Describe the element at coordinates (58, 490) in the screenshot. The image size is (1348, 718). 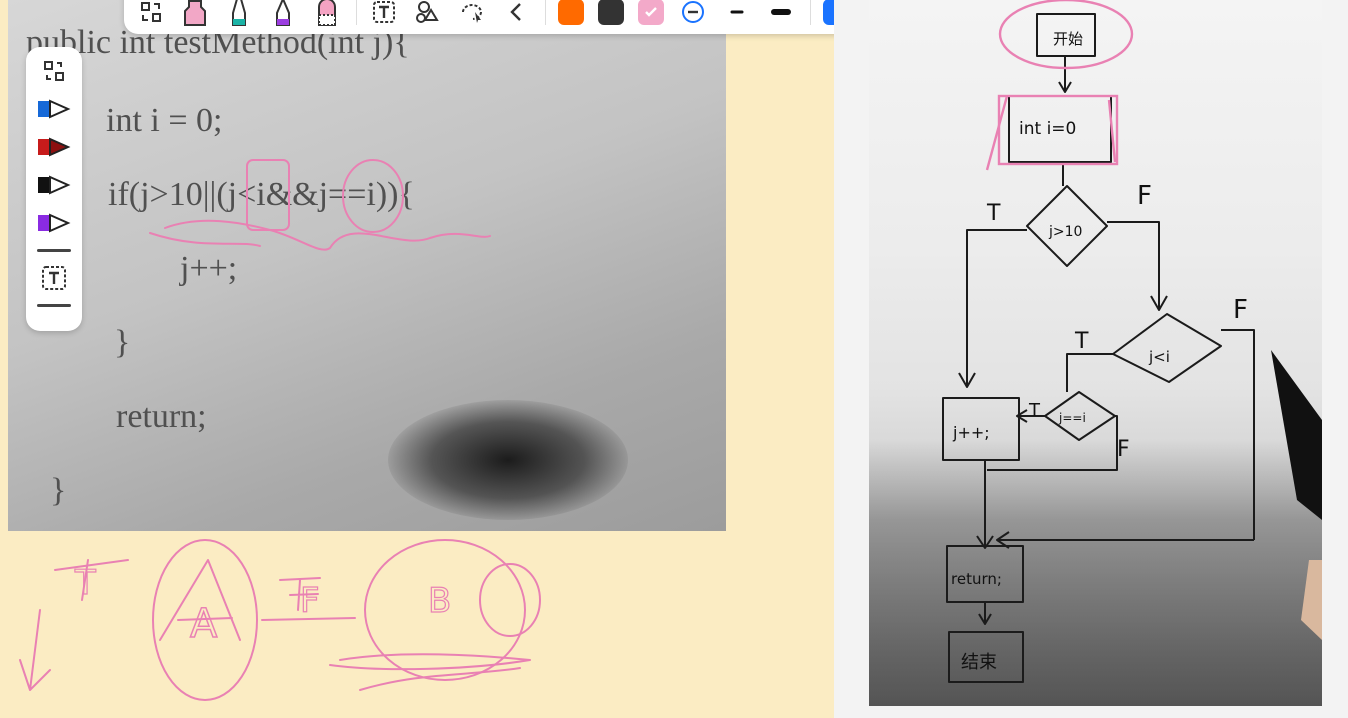
I see `code-line-7: }` at that location.